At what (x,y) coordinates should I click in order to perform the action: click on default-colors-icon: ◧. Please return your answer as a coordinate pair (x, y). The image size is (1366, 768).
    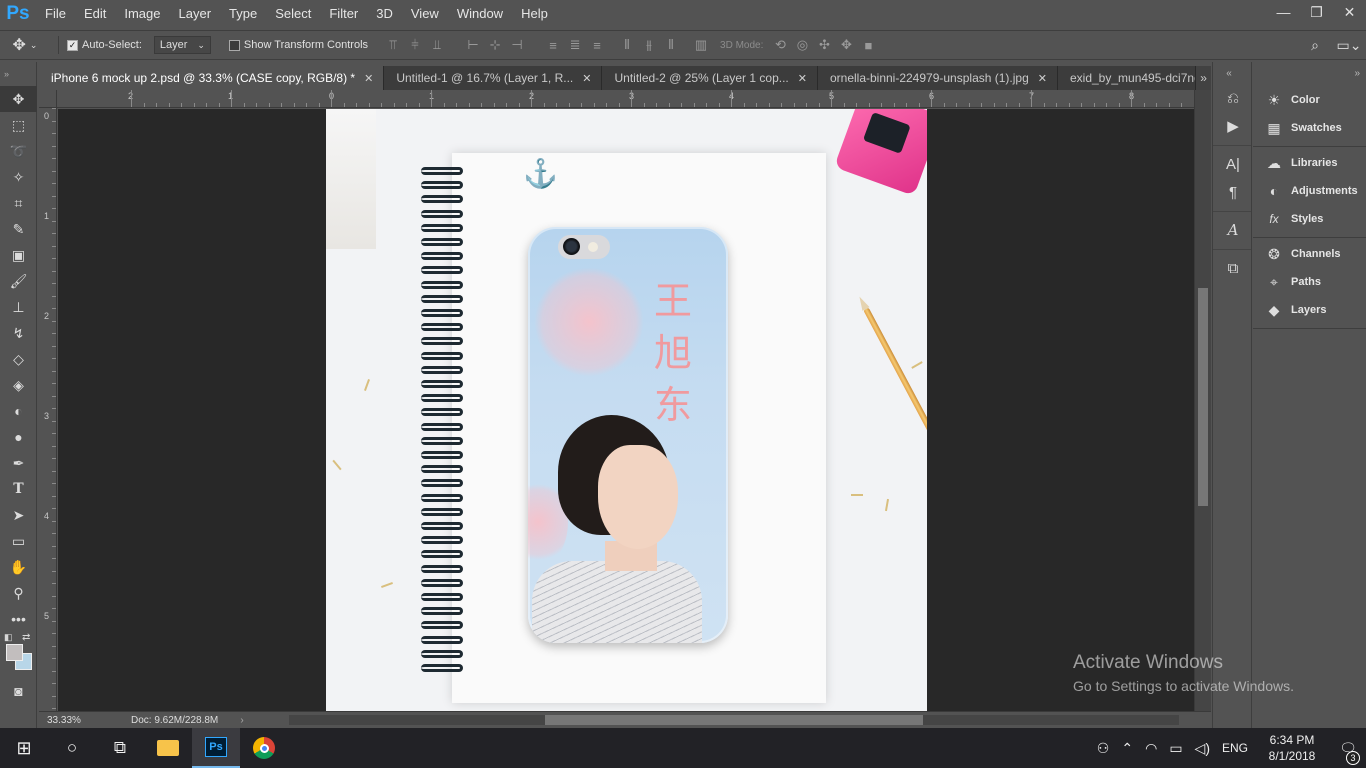
    Looking at the image, I should click on (8, 637).